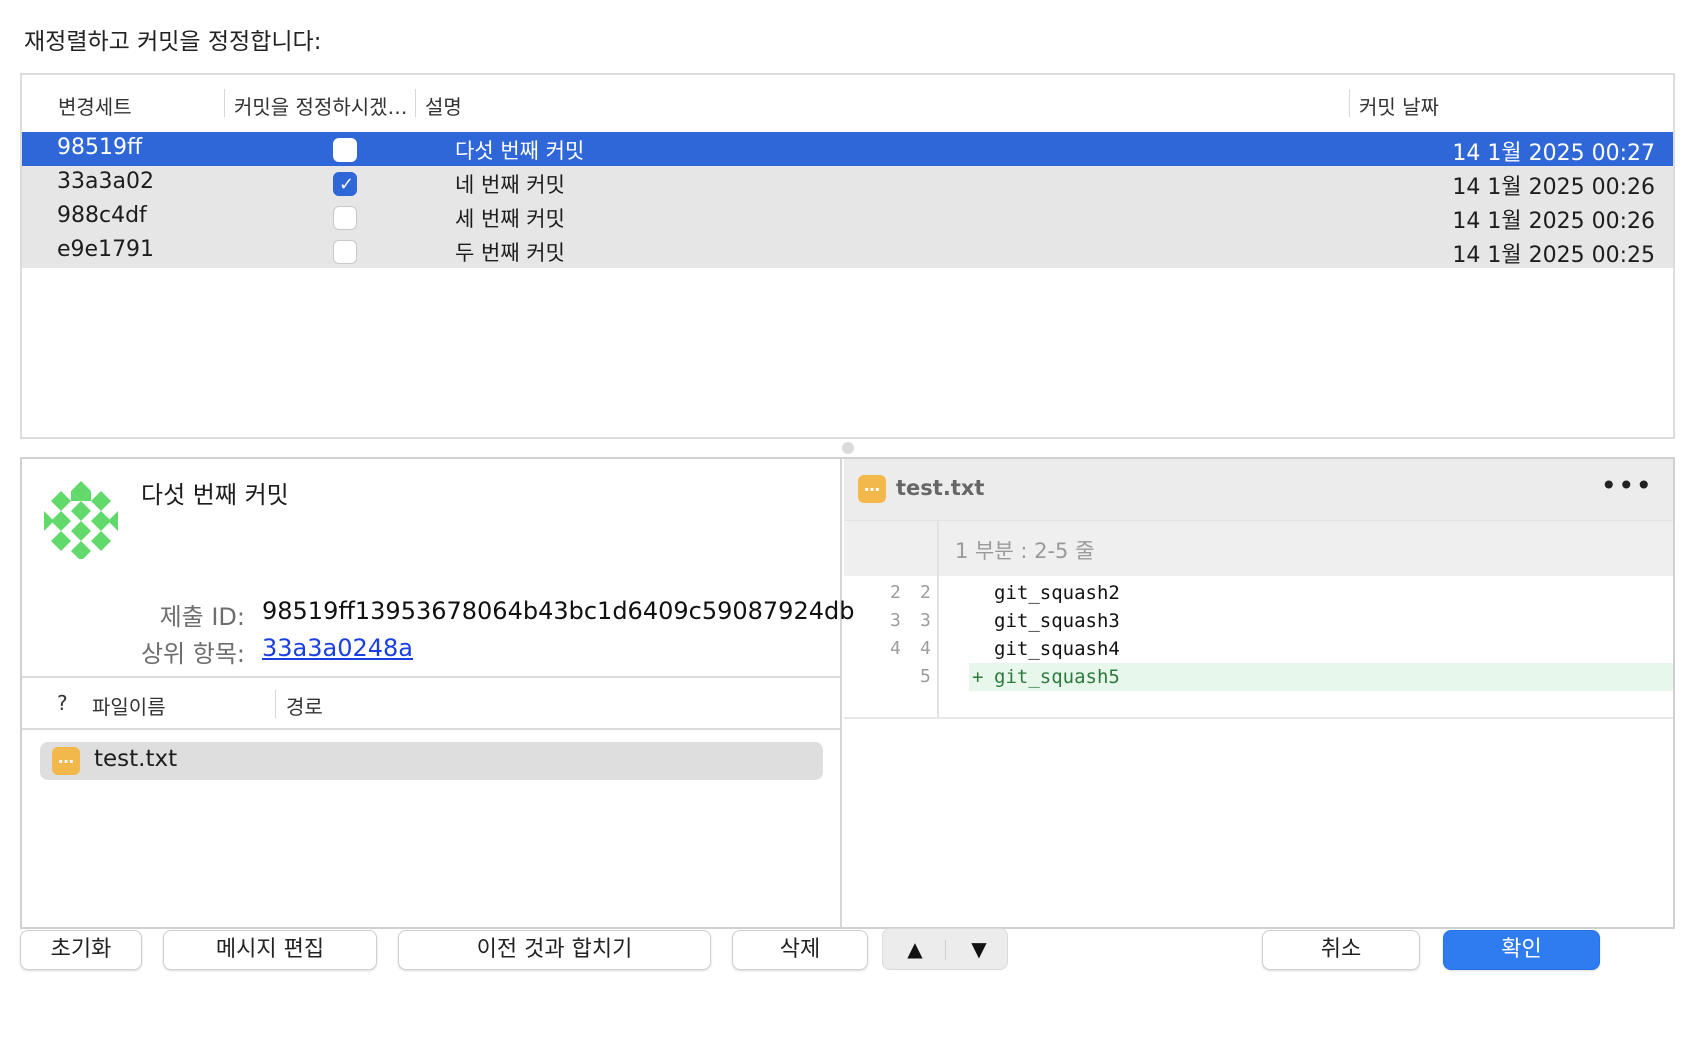 The width and height of the screenshot is (1690, 1042). I want to click on ok-button: 확인, so click(1521, 950).